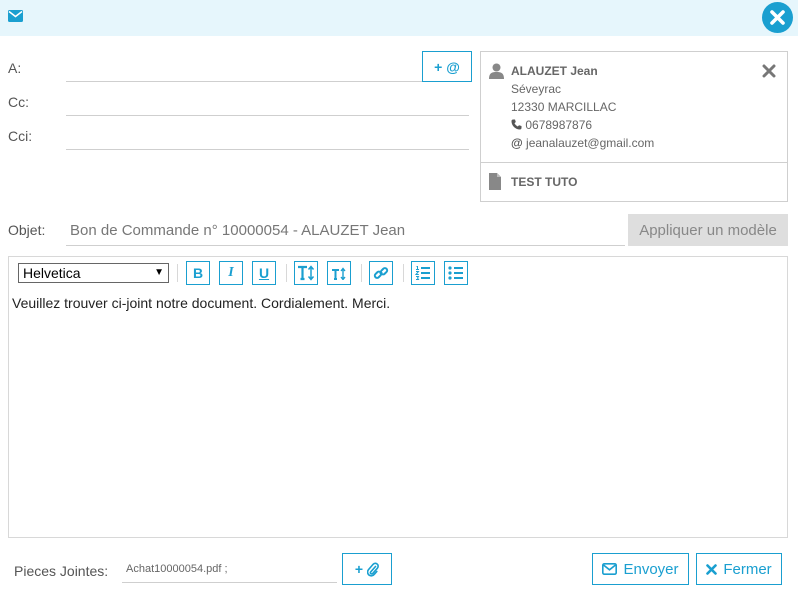  I want to click on subject-label: Objet:, so click(27, 230).